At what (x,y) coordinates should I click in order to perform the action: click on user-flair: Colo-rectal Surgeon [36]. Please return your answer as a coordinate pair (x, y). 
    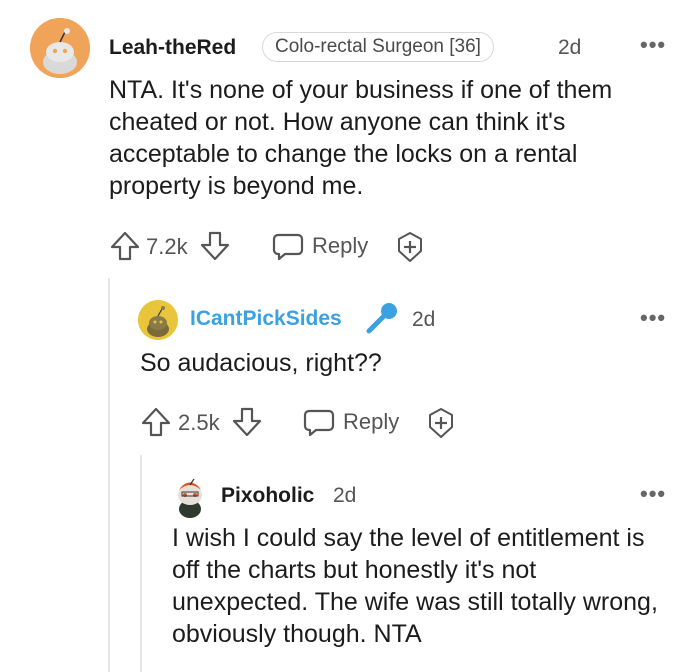
    Looking at the image, I should click on (378, 47).